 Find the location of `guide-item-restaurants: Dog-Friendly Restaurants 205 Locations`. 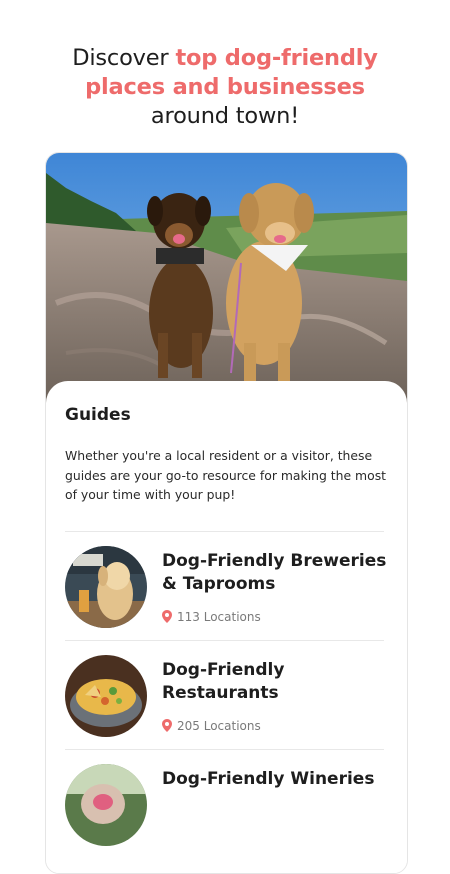

guide-item-restaurants: Dog-Friendly Restaurants 205 Locations is located at coordinates (224, 701).